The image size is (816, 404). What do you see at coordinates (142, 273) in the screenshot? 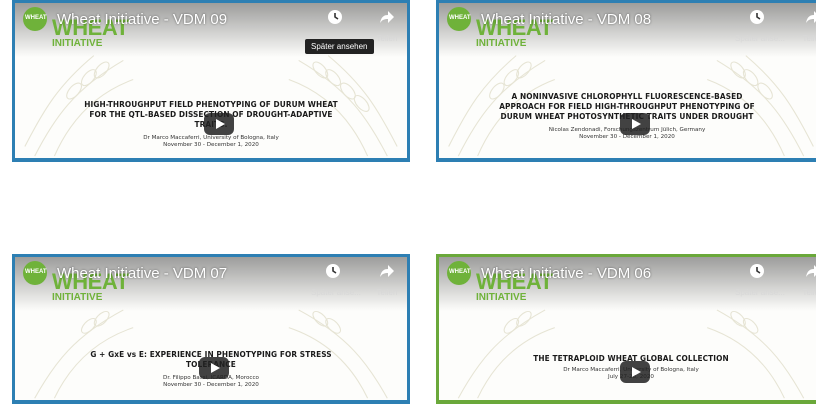
I see `video-title: Wheat Initiative - VDM 07` at bounding box center [142, 273].